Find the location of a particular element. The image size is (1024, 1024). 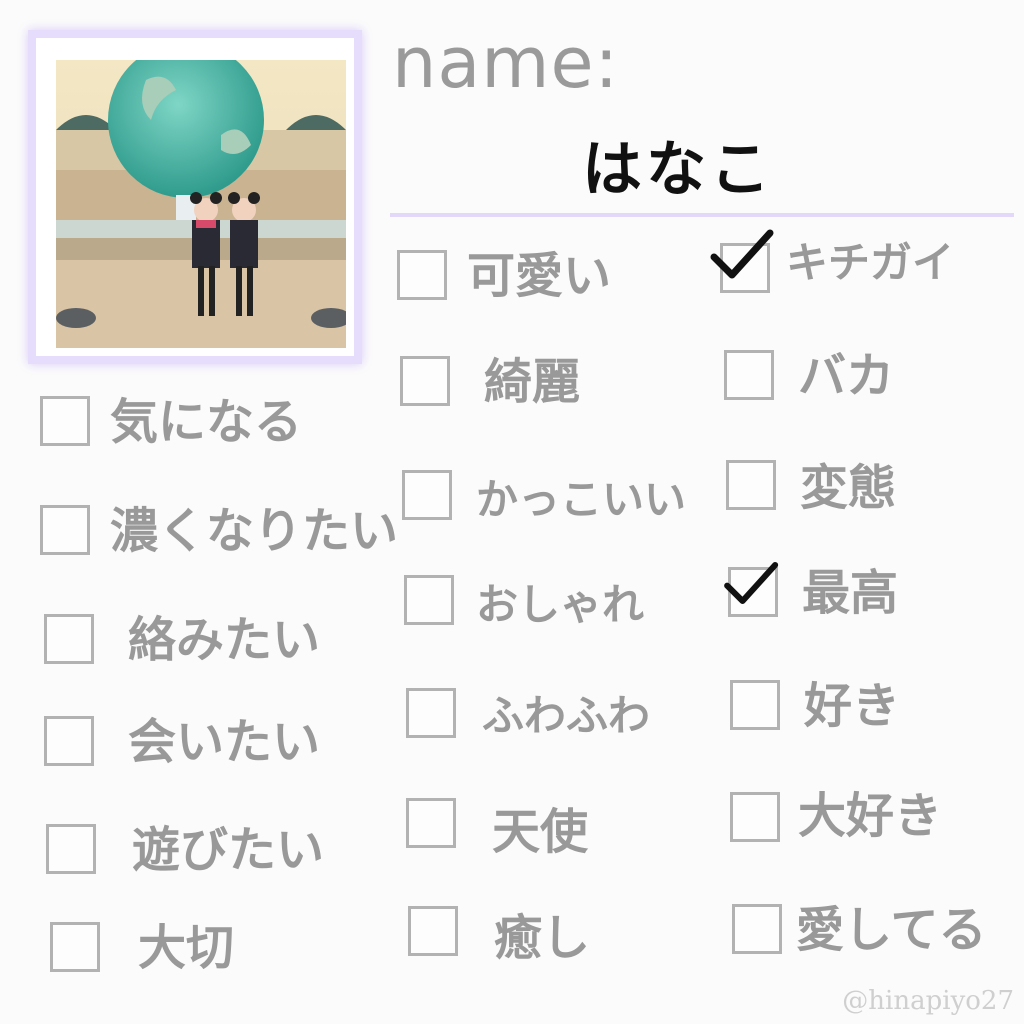

checklist-label: 癒し is located at coordinates (542, 938).